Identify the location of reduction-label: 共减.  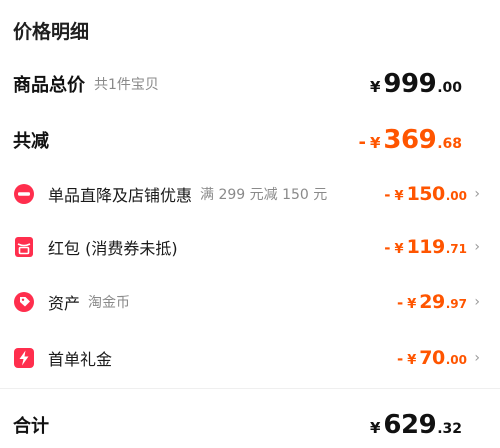
(31, 141).